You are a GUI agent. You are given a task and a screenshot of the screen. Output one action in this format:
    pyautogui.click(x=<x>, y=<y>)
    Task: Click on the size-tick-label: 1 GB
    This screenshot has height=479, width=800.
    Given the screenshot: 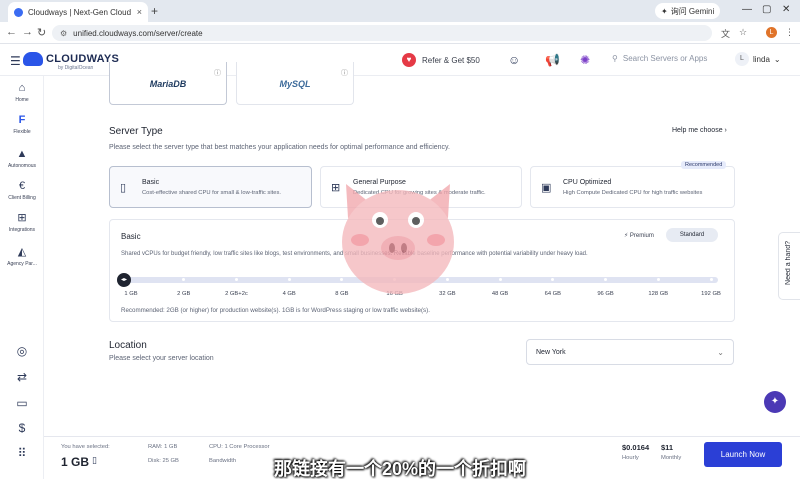 What is the action you would take?
    pyautogui.click(x=130, y=294)
    